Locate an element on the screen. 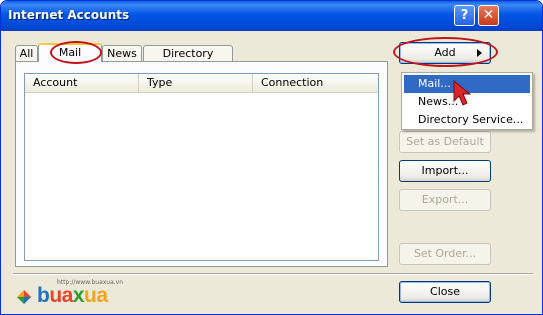 This screenshot has height=315, width=543. set-as-default-button: Set as Default is located at coordinates (445, 142).